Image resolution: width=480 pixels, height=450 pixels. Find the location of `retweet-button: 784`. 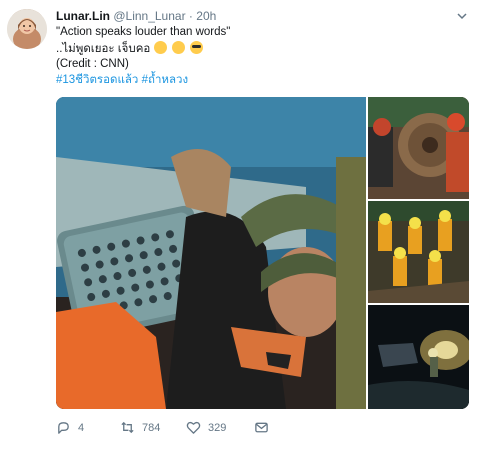

retweet-button: 784 is located at coordinates (140, 427).